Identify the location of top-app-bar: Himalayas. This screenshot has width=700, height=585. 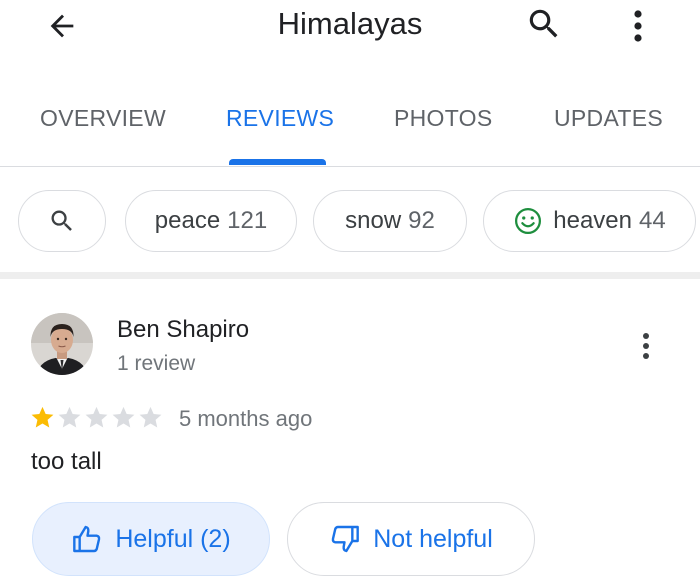
(350, 27).